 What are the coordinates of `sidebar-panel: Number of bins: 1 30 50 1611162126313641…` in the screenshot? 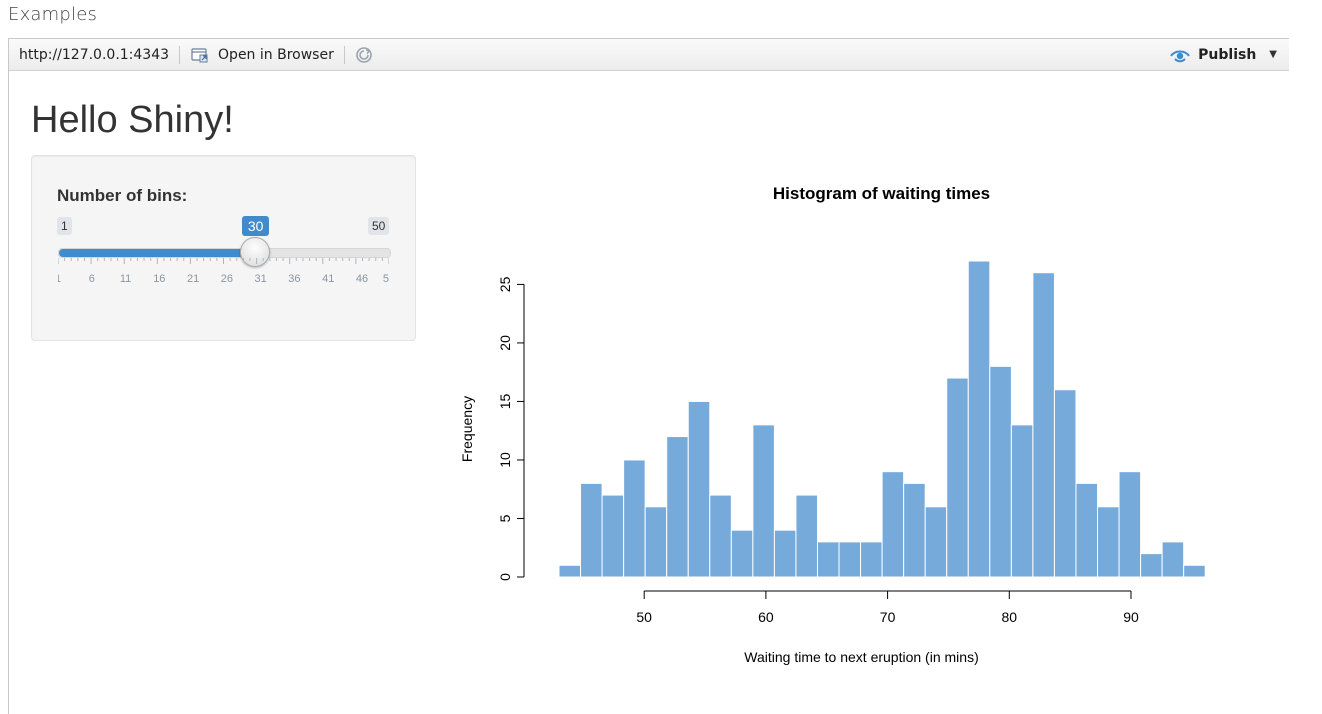 It's located at (223, 248).